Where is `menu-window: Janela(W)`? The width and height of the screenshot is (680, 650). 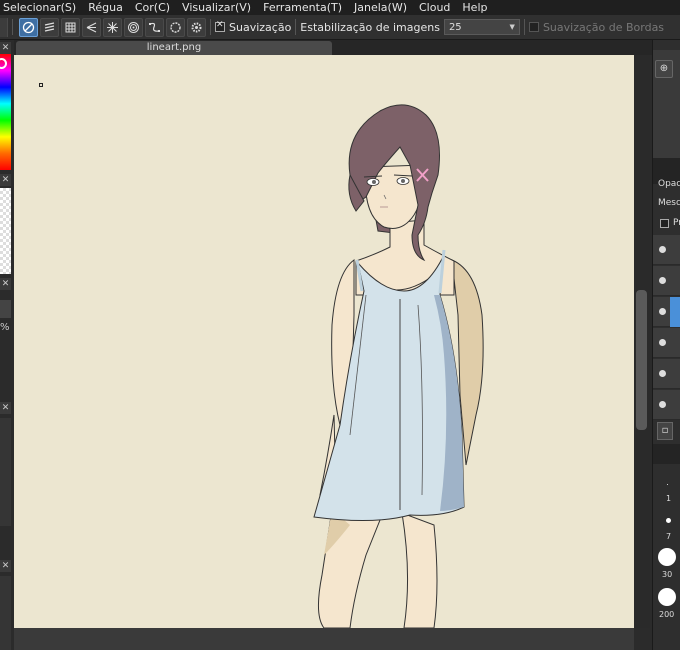
menu-window: Janela(W) is located at coordinates (380, 7).